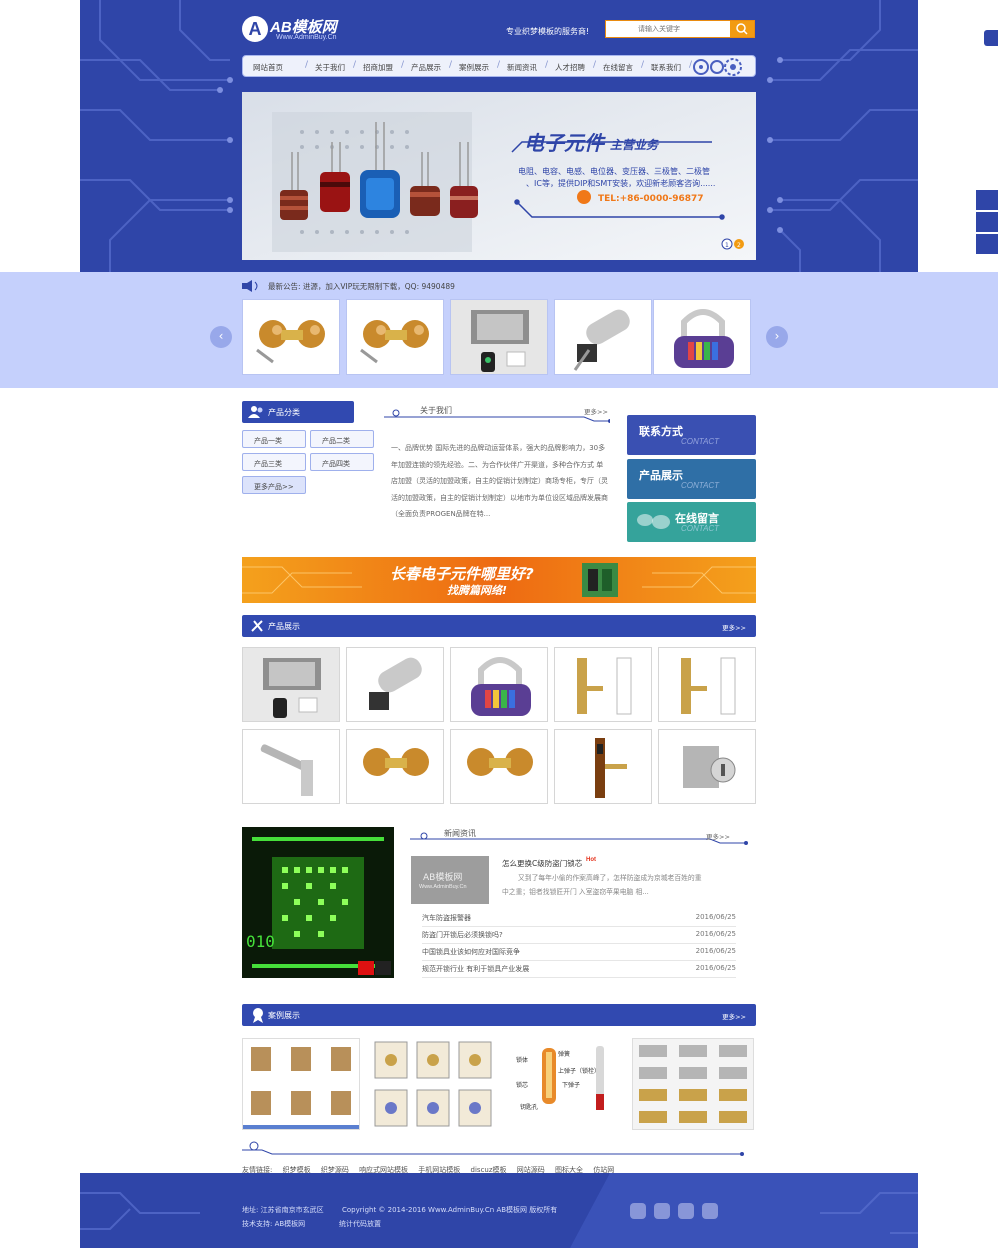  Describe the element at coordinates (700, 485) in the screenshot. I see `products-card-en: CONTACT` at that location.